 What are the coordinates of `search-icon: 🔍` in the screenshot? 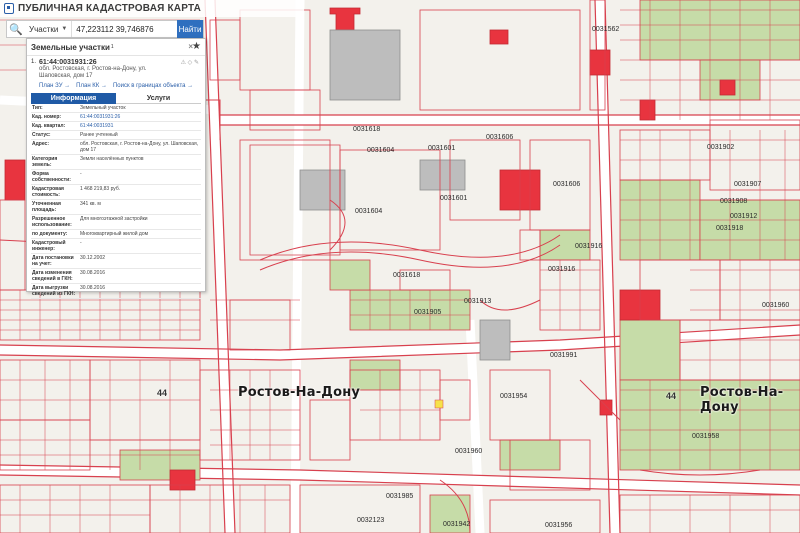 It's located at (16, 29).